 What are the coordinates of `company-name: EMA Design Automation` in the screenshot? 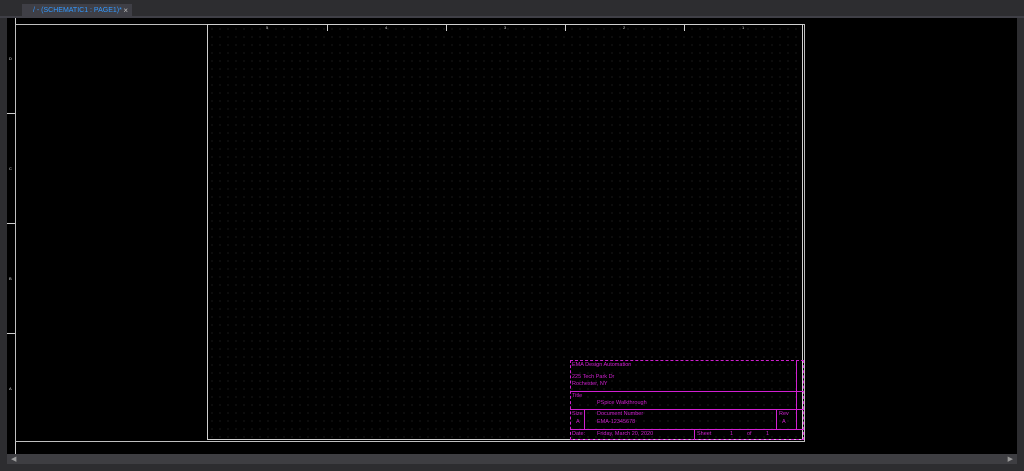 It's located at (602, 365).